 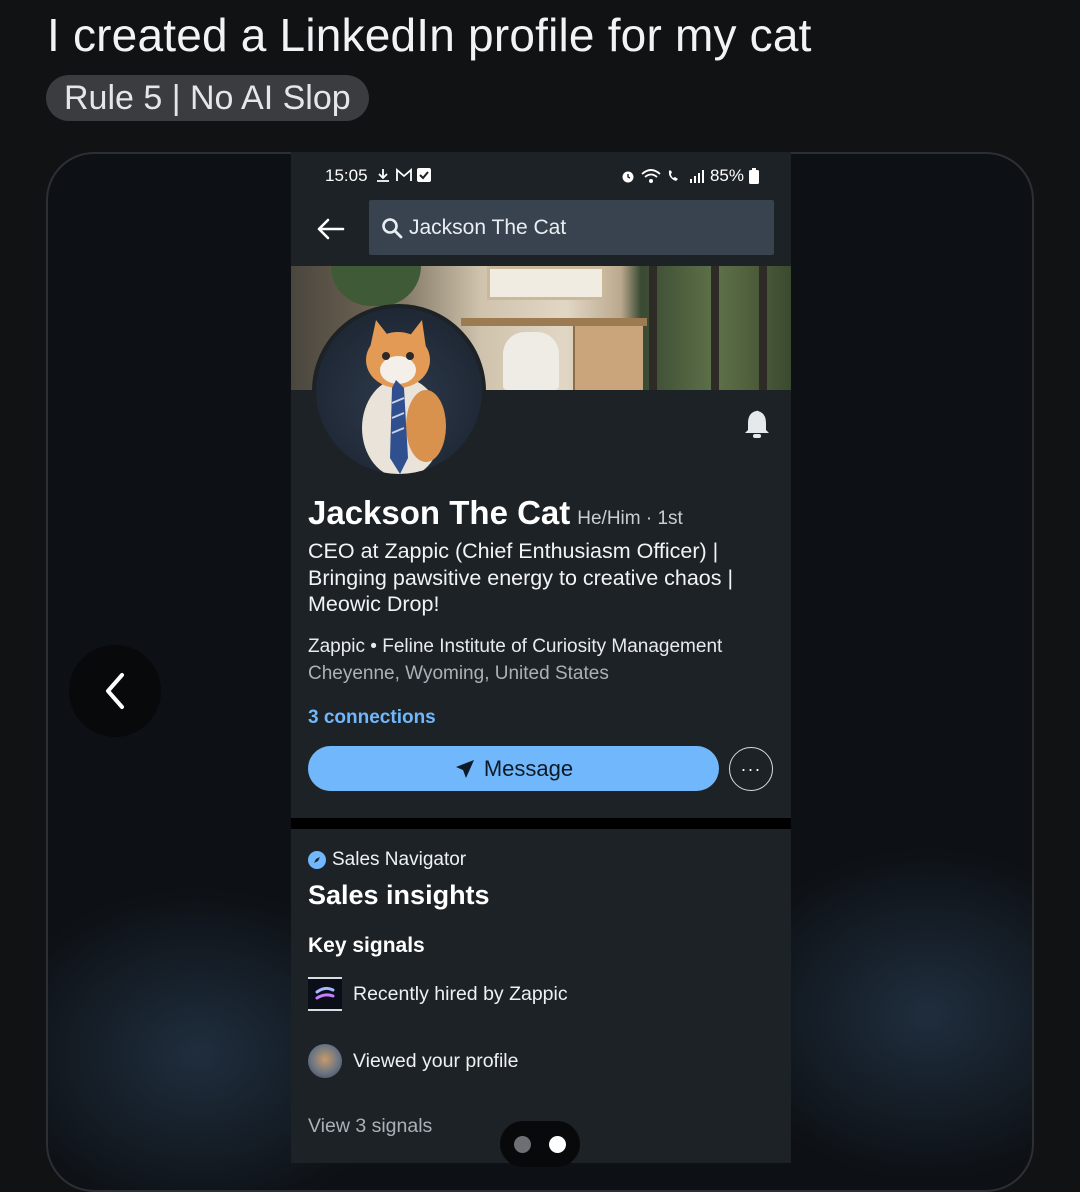 I want to click on bell-icon, so click(x=757, y=424).